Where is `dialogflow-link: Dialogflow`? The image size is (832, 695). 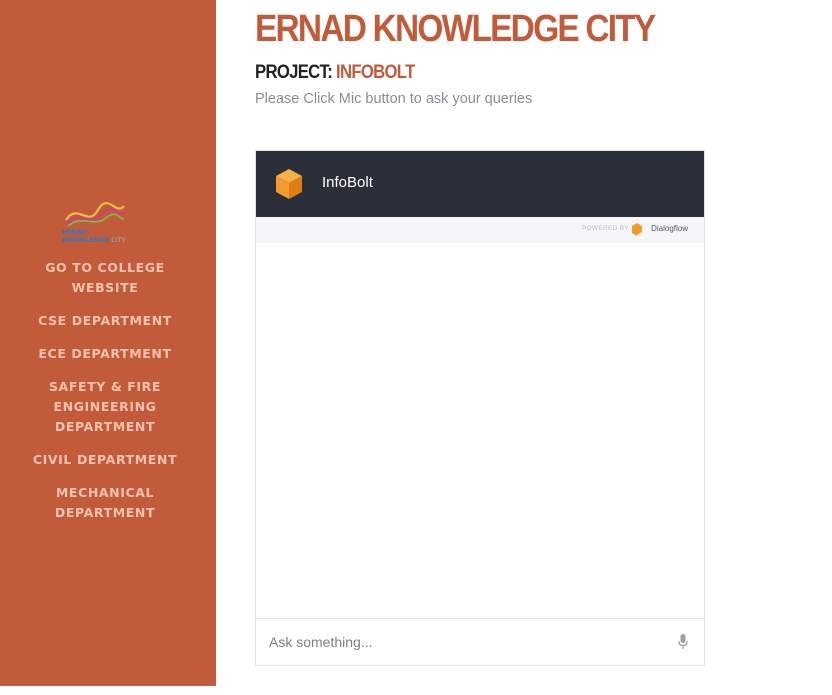
dialogflow-link: Dialogflow is located at coordinates (669, 228).